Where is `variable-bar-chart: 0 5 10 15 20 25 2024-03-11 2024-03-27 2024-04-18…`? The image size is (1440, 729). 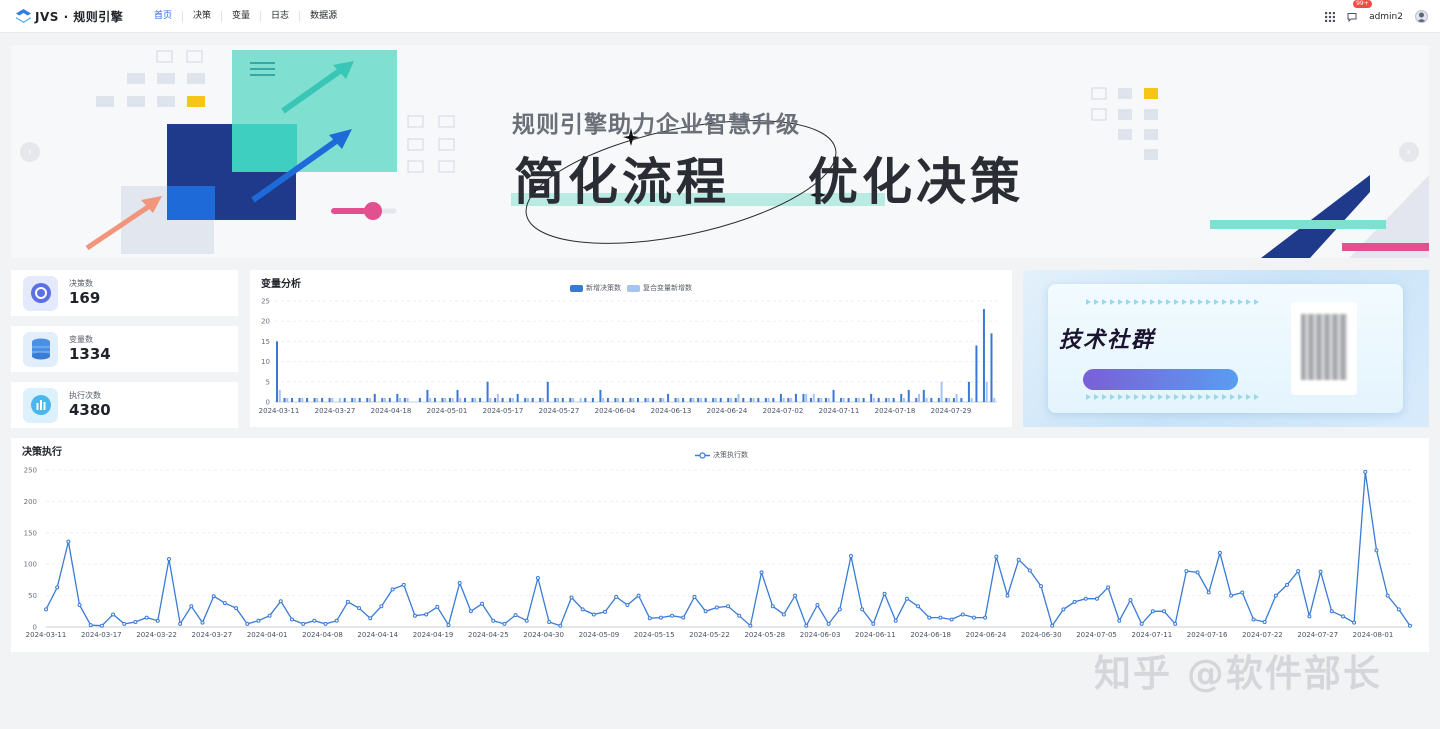
variable-bar-chart: 0 5 10 15 20 25 2024-03-11 2024-03-27 2024-04-18… is located at coordinates (628, 356).